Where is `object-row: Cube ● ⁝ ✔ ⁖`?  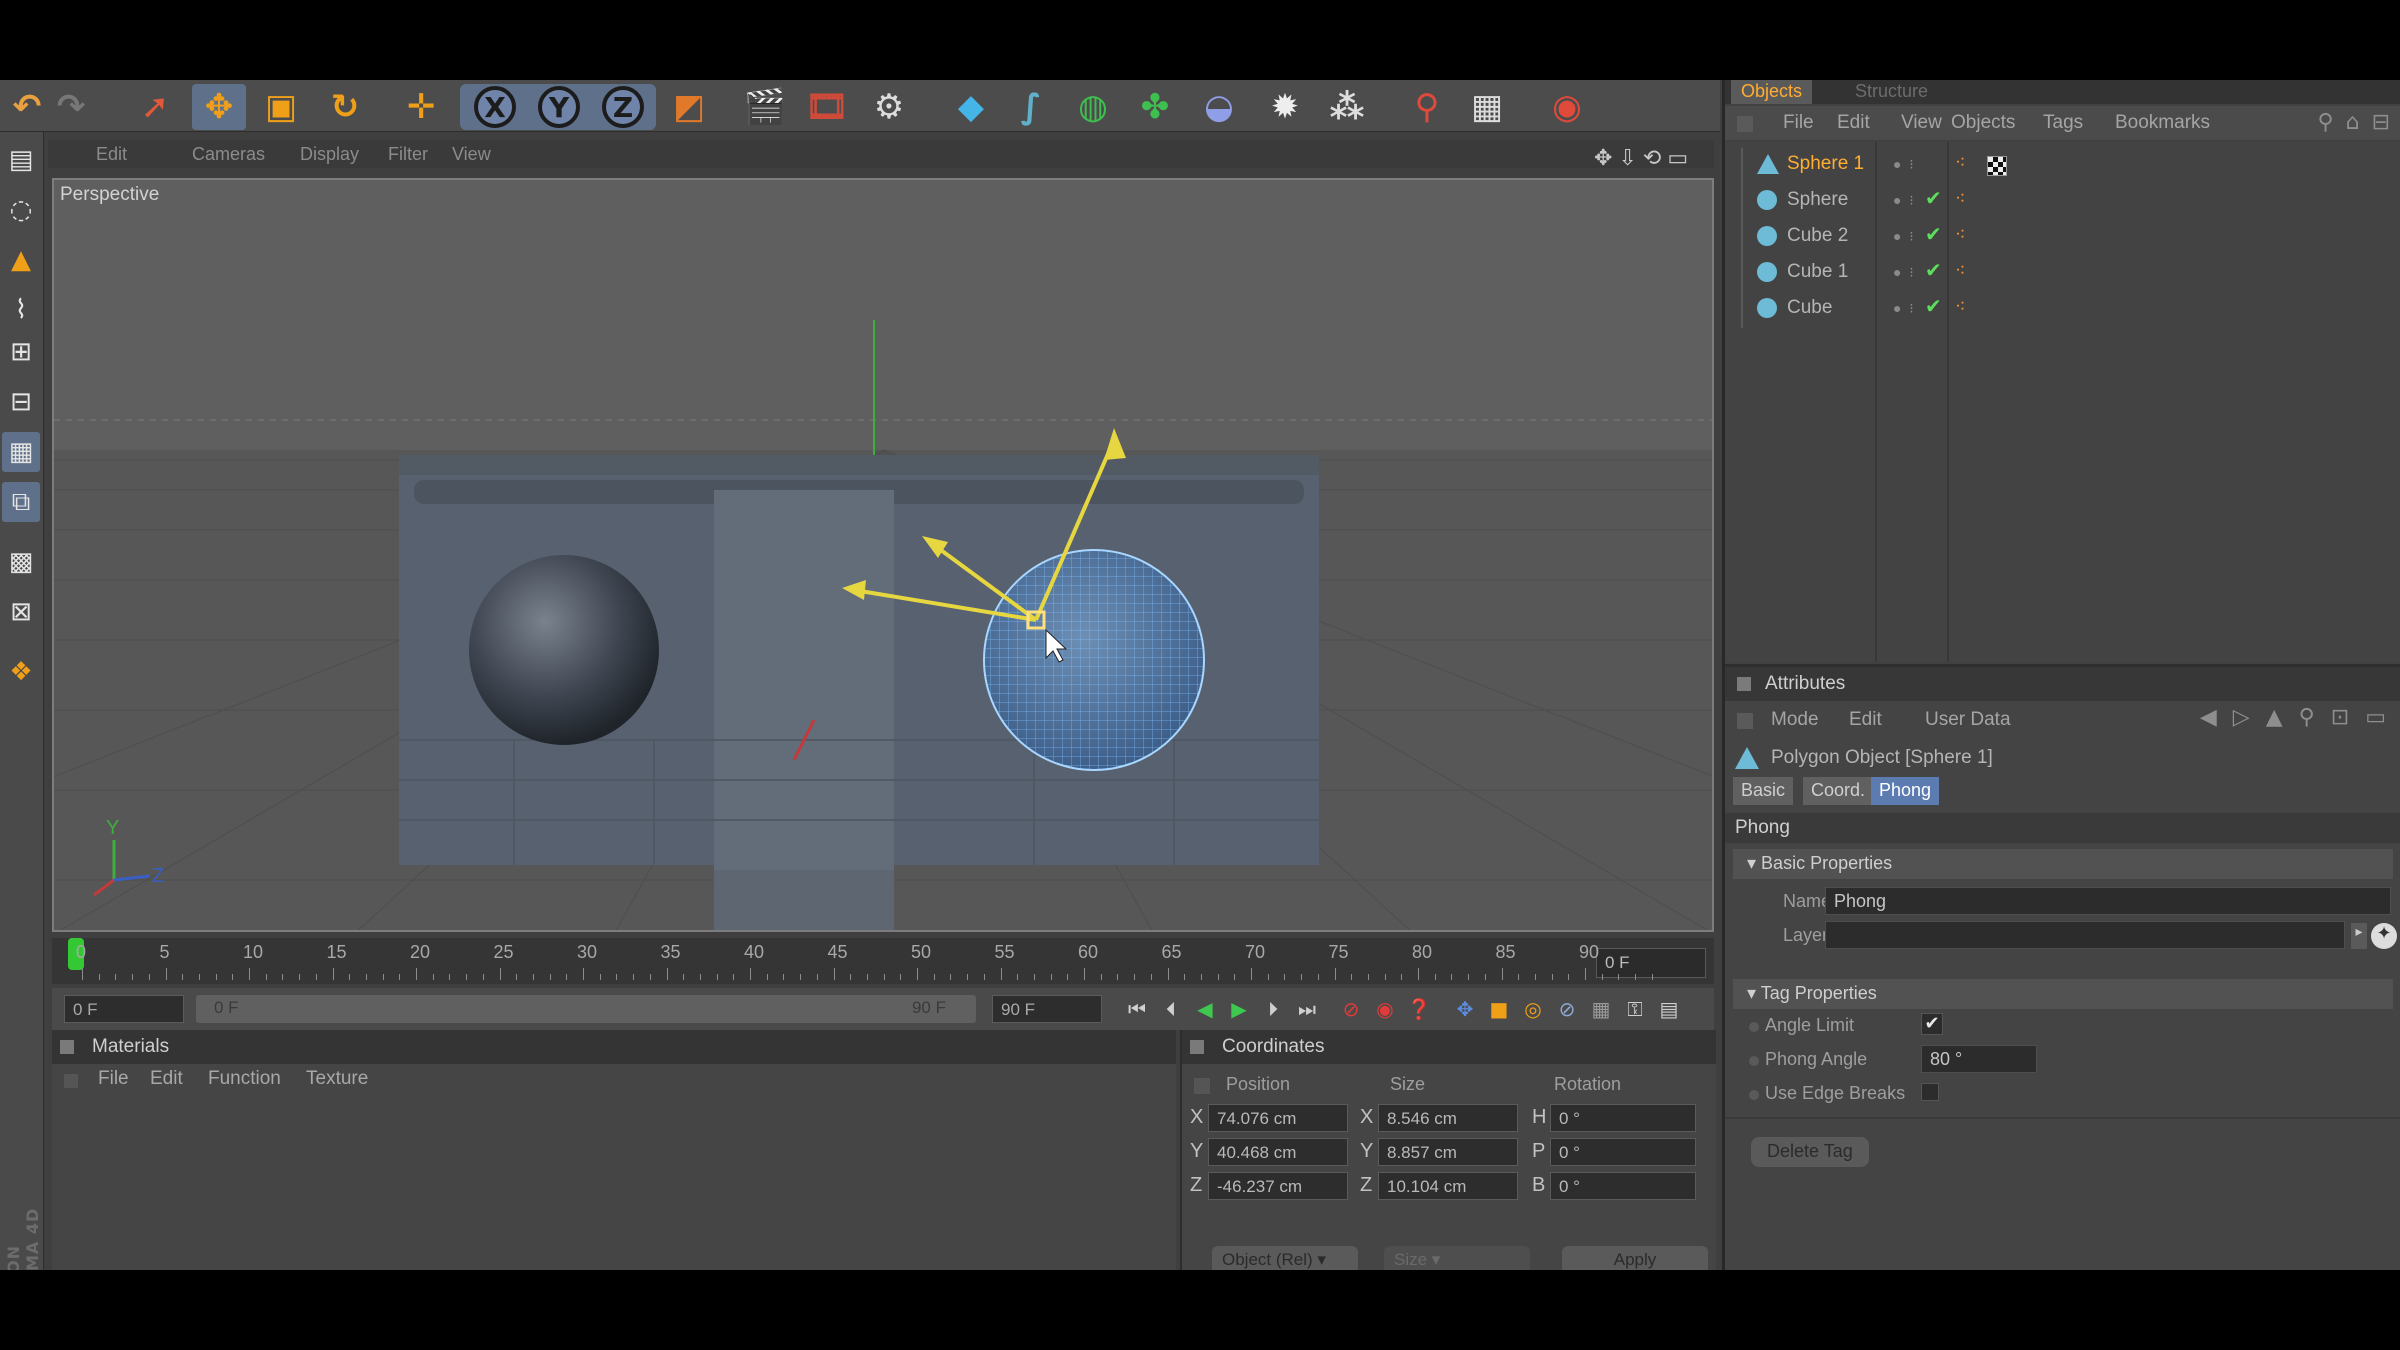
object-row: Cube ● ⁝ ✔ ⁖ is located at coordinates (2062, 310).